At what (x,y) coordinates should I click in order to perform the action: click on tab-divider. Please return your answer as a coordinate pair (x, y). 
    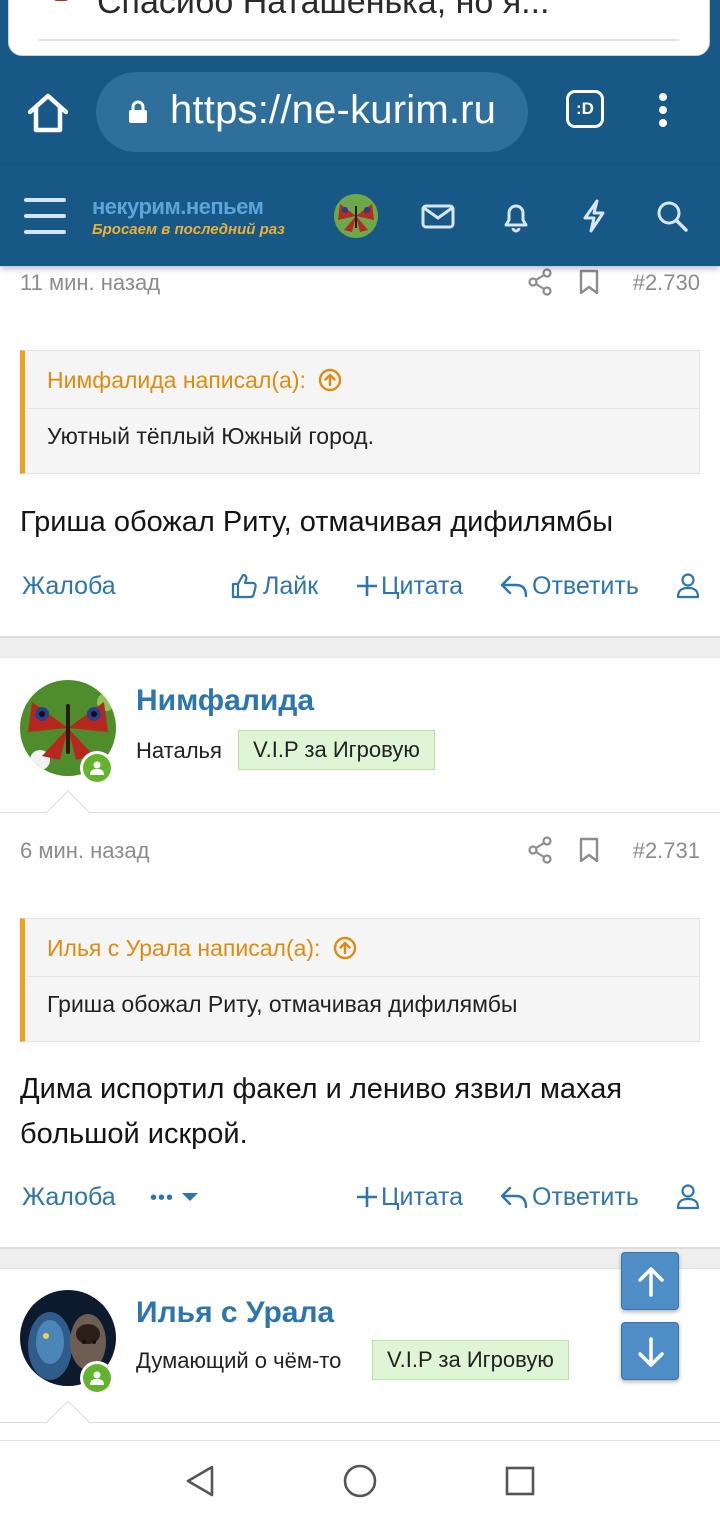
    Looking at the image, I should click on (359, 40).